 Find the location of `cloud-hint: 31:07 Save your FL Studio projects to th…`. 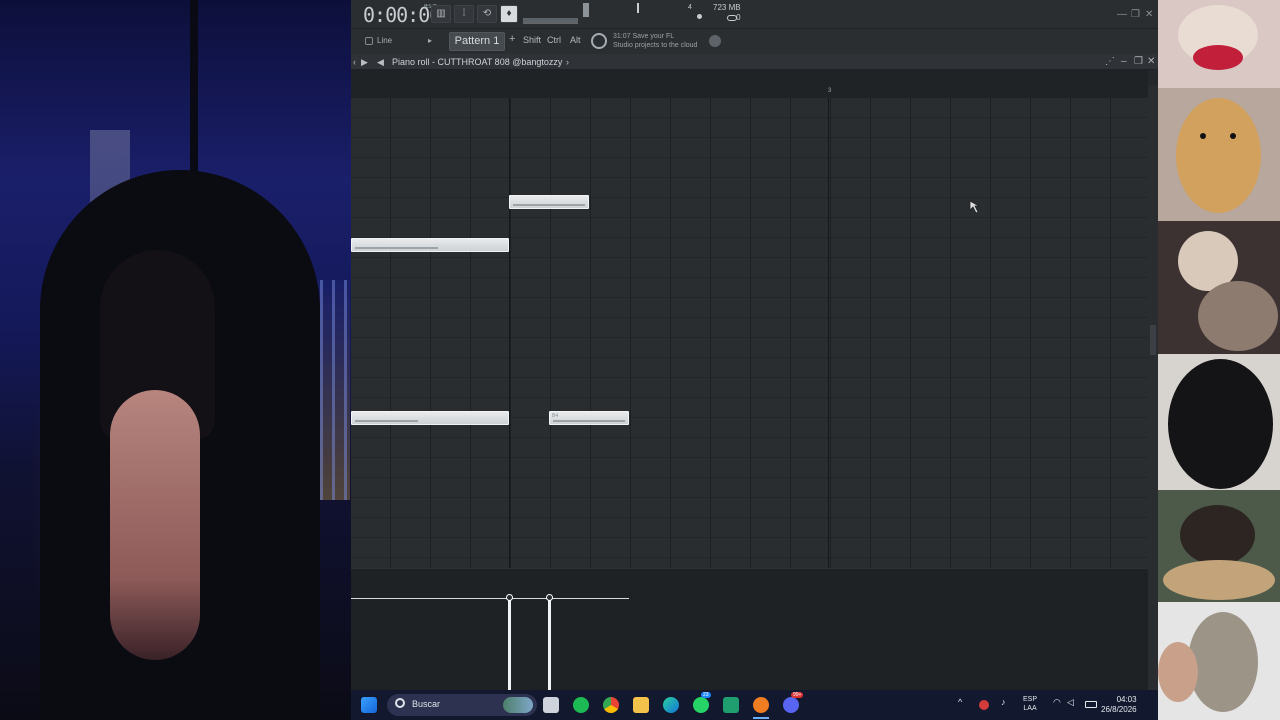

cloud-hint: 31:07 Save your FL Studio projects to th… is located at coordinates (655, 41).